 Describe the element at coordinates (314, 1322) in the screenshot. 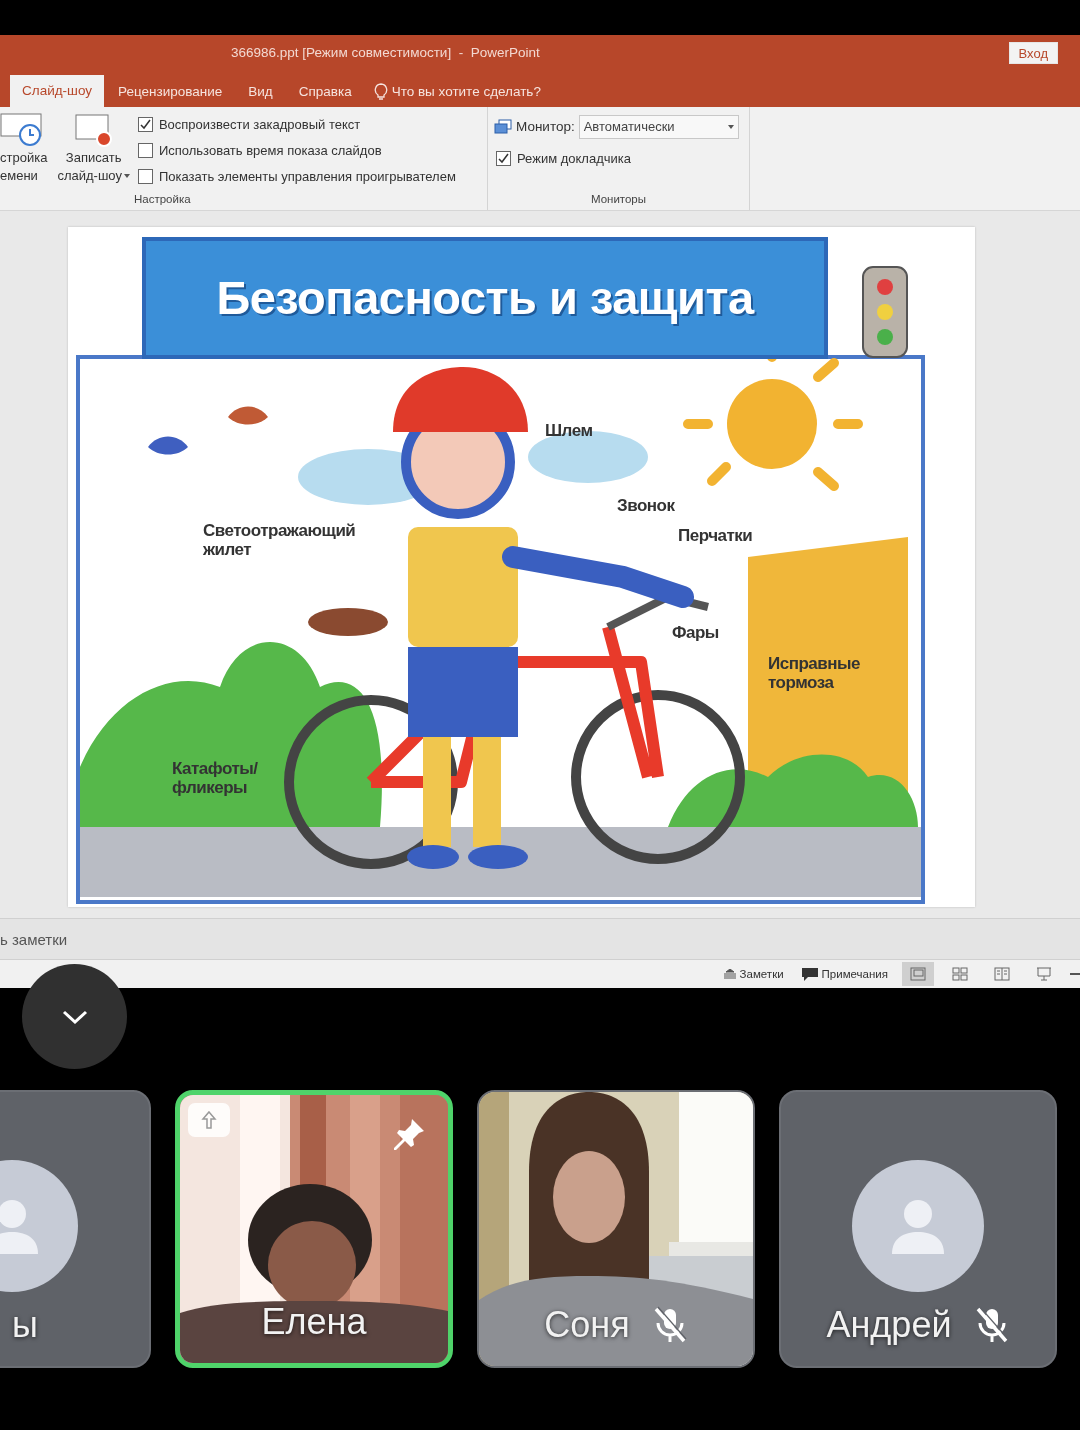

I see `participant-name: Елена` at that location.